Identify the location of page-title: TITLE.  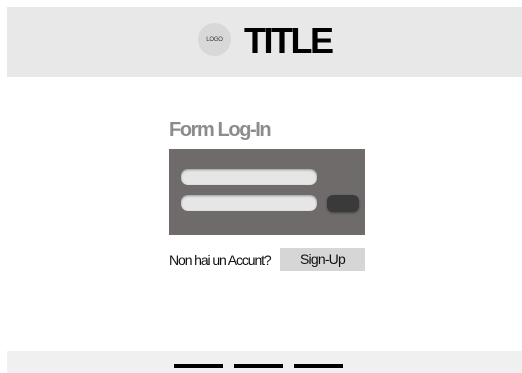
(289, 40).